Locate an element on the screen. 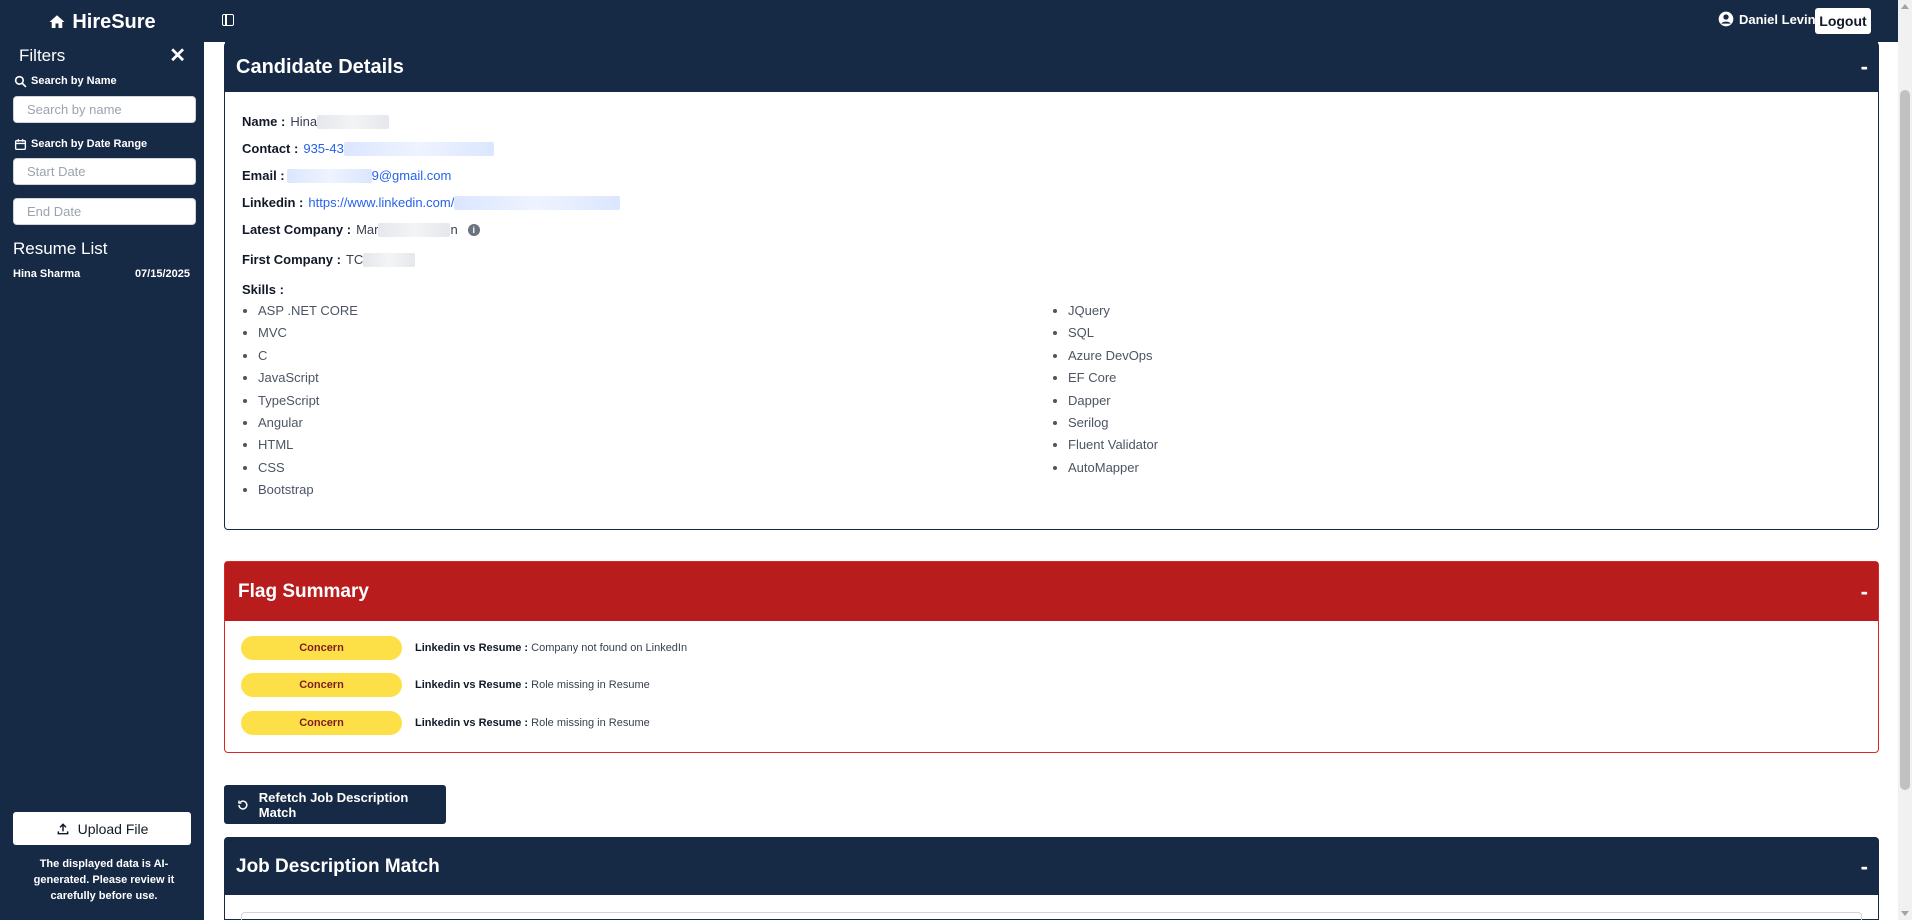  search-input is located at coordinates (104, 109).